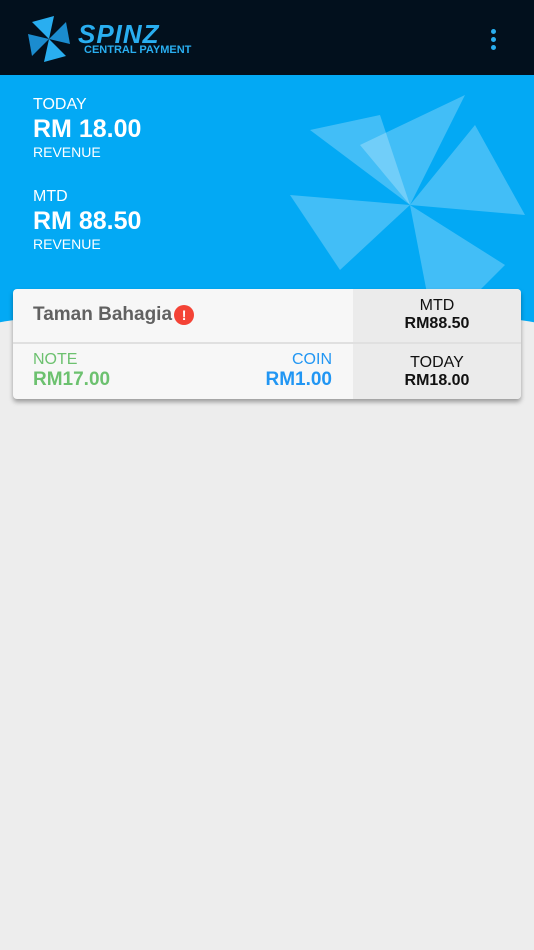 Image resolution: width=534 pixels, height=950 pixels. Describe the element at coordinates (437, 380) in the screenshot. I see `station-today-value: RM18.00` at that location.